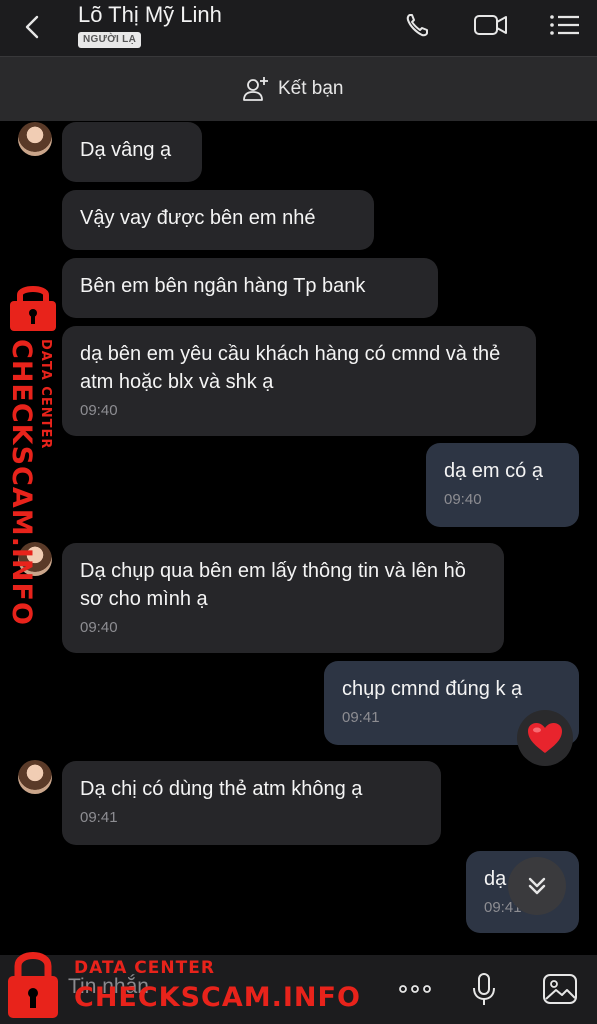 The image size is (597, 1024). I want to click on message-bubble-incoming: Vậy vay được bên em nhé, so click(218, 220).